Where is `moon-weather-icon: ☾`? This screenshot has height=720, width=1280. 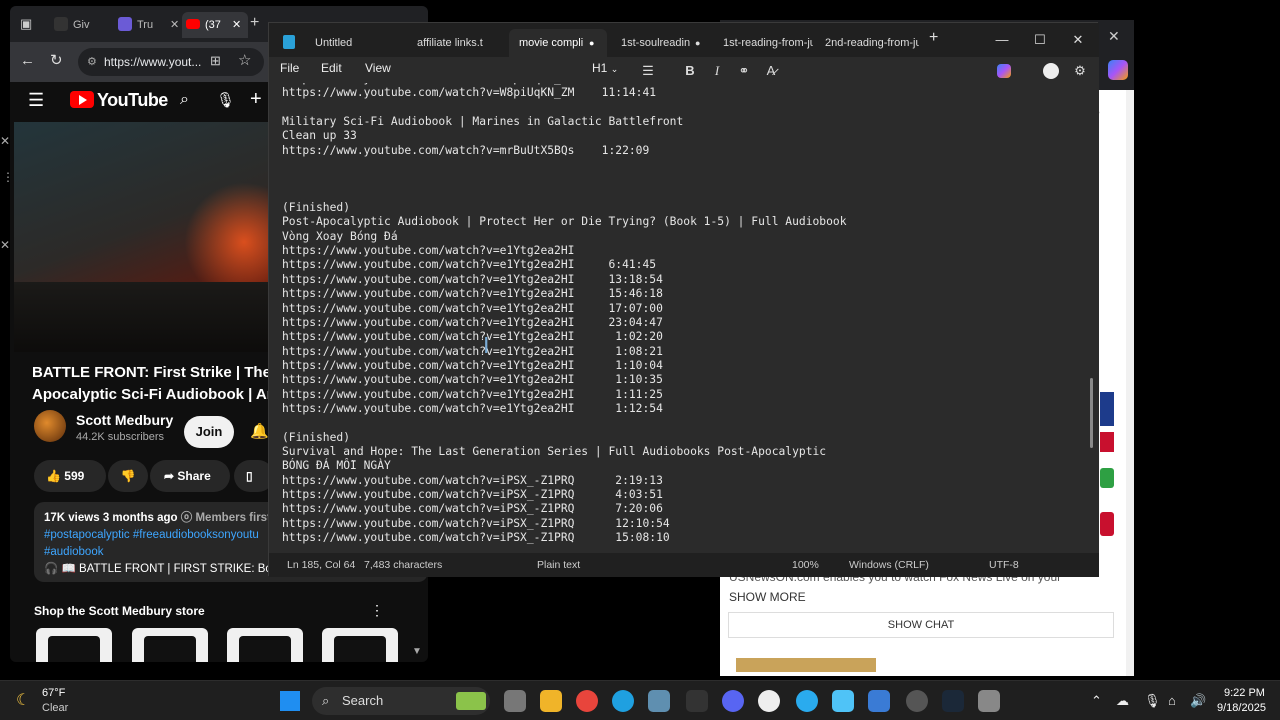
moon-weather-icon: ☾ is located at coordinates (23, 700).